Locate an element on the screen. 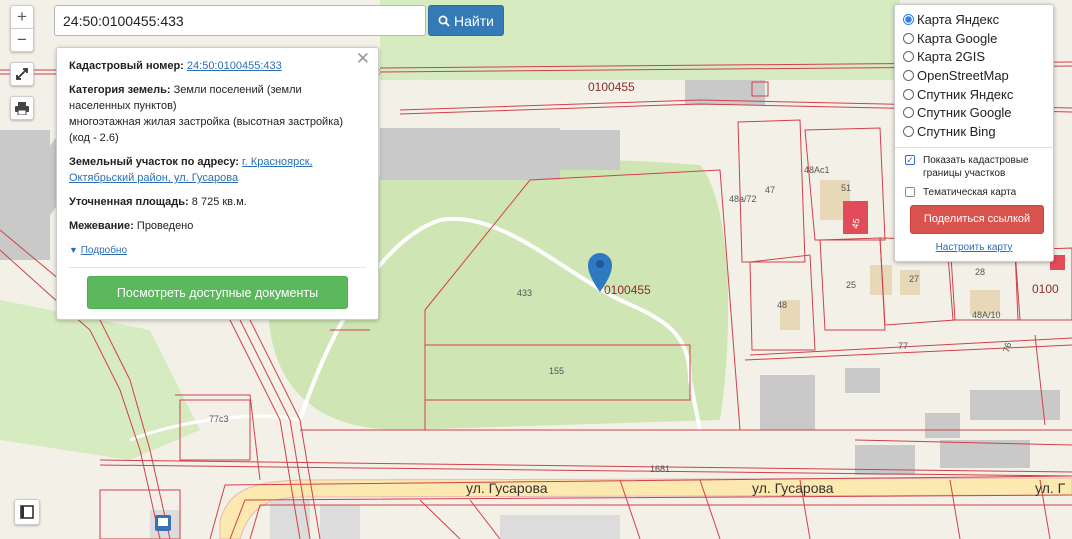  parcel-label-51: 51 is located at coordinates (846, 188).